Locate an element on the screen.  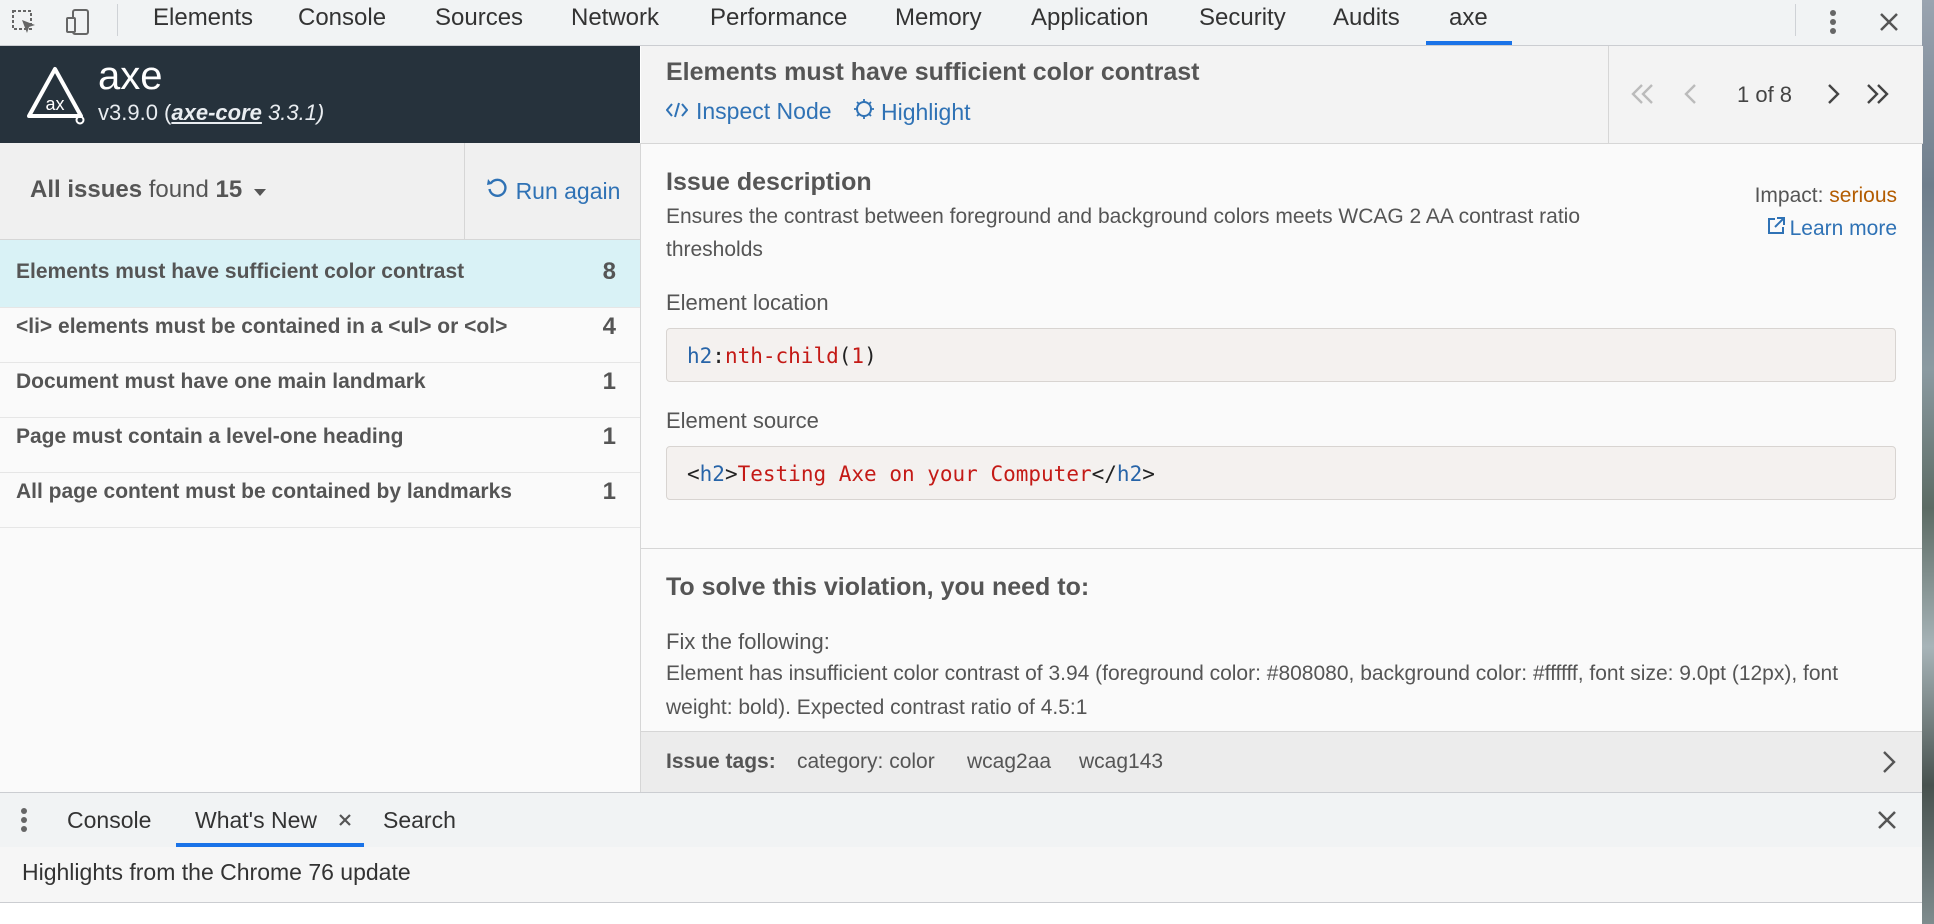
learn-more-label: Learn more is located at coordinates (1843, 228).